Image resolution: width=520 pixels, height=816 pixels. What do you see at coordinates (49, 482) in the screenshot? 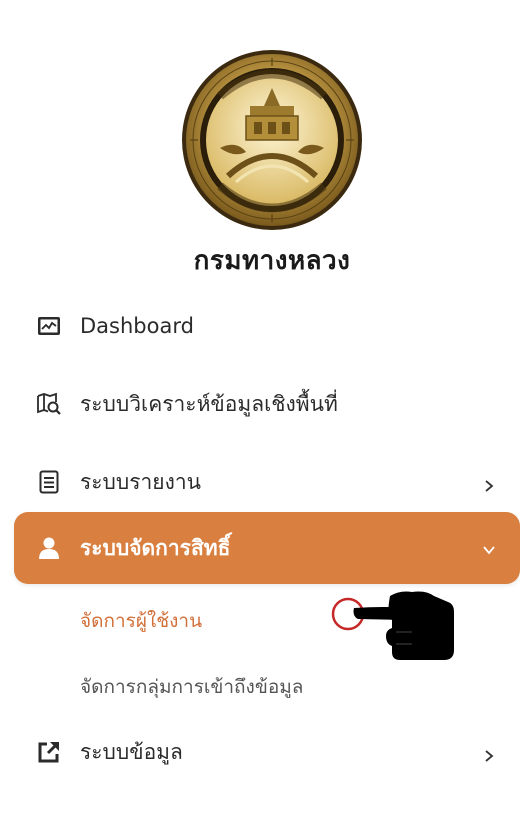
I see `document-list-icon` at bounding box center [49, 482].